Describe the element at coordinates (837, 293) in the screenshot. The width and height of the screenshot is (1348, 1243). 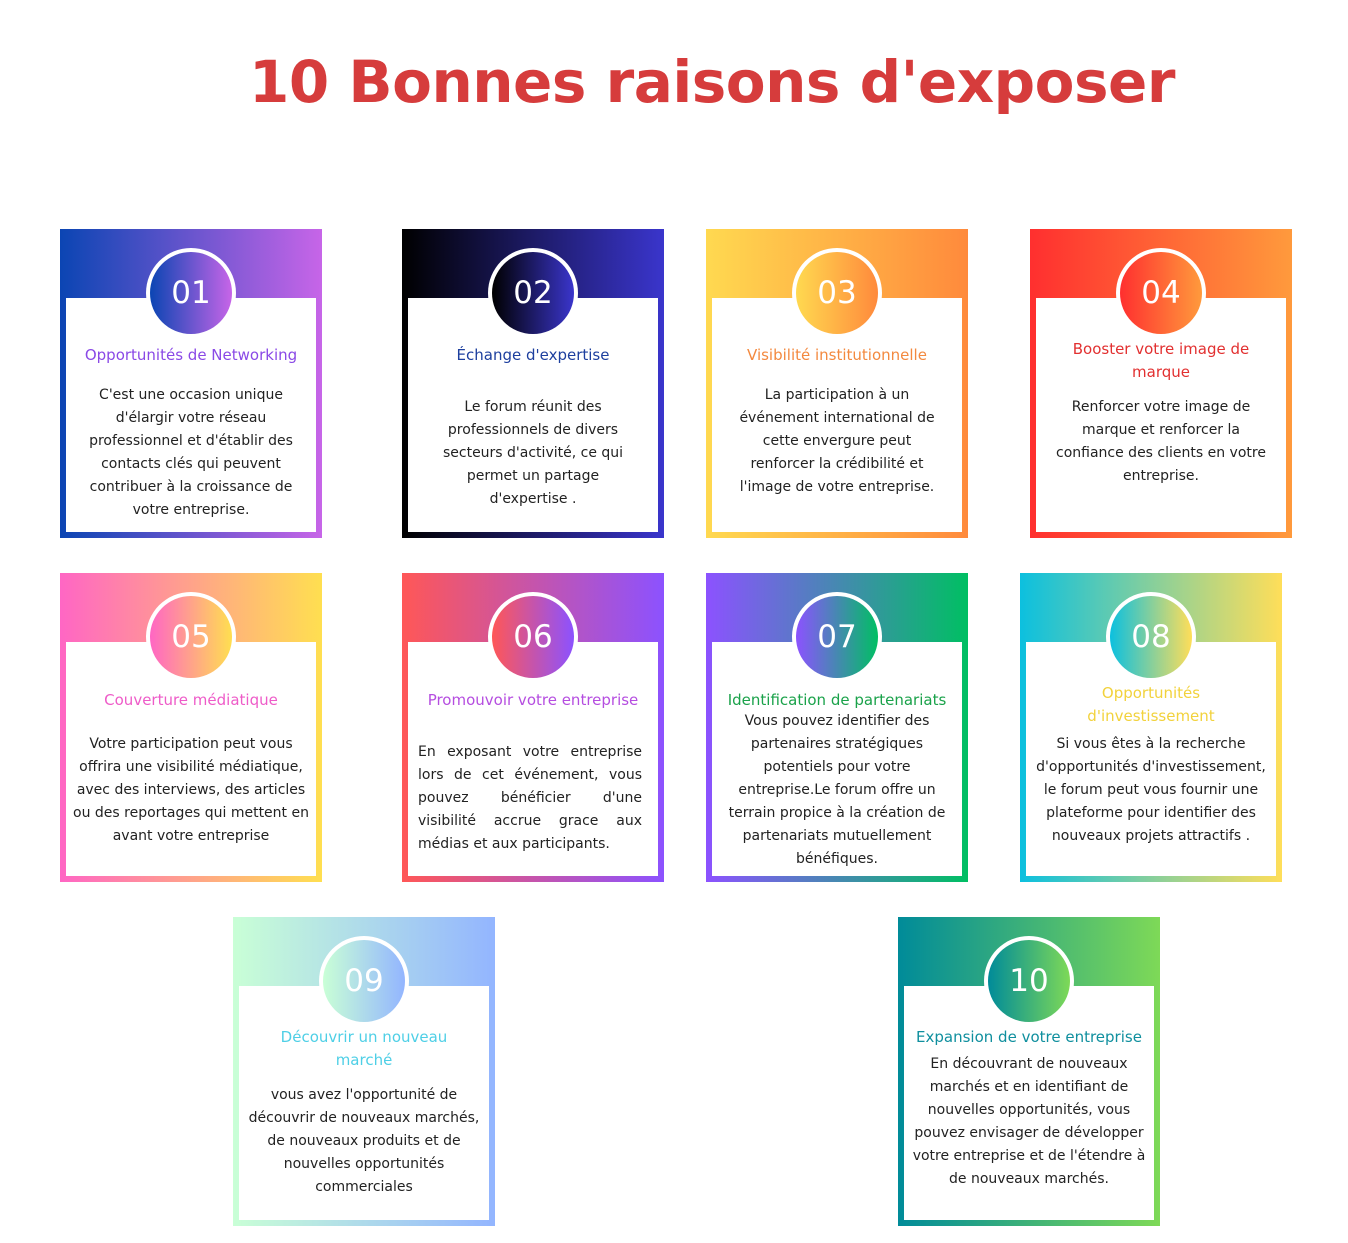
I see `number-badge: 03` at that location.